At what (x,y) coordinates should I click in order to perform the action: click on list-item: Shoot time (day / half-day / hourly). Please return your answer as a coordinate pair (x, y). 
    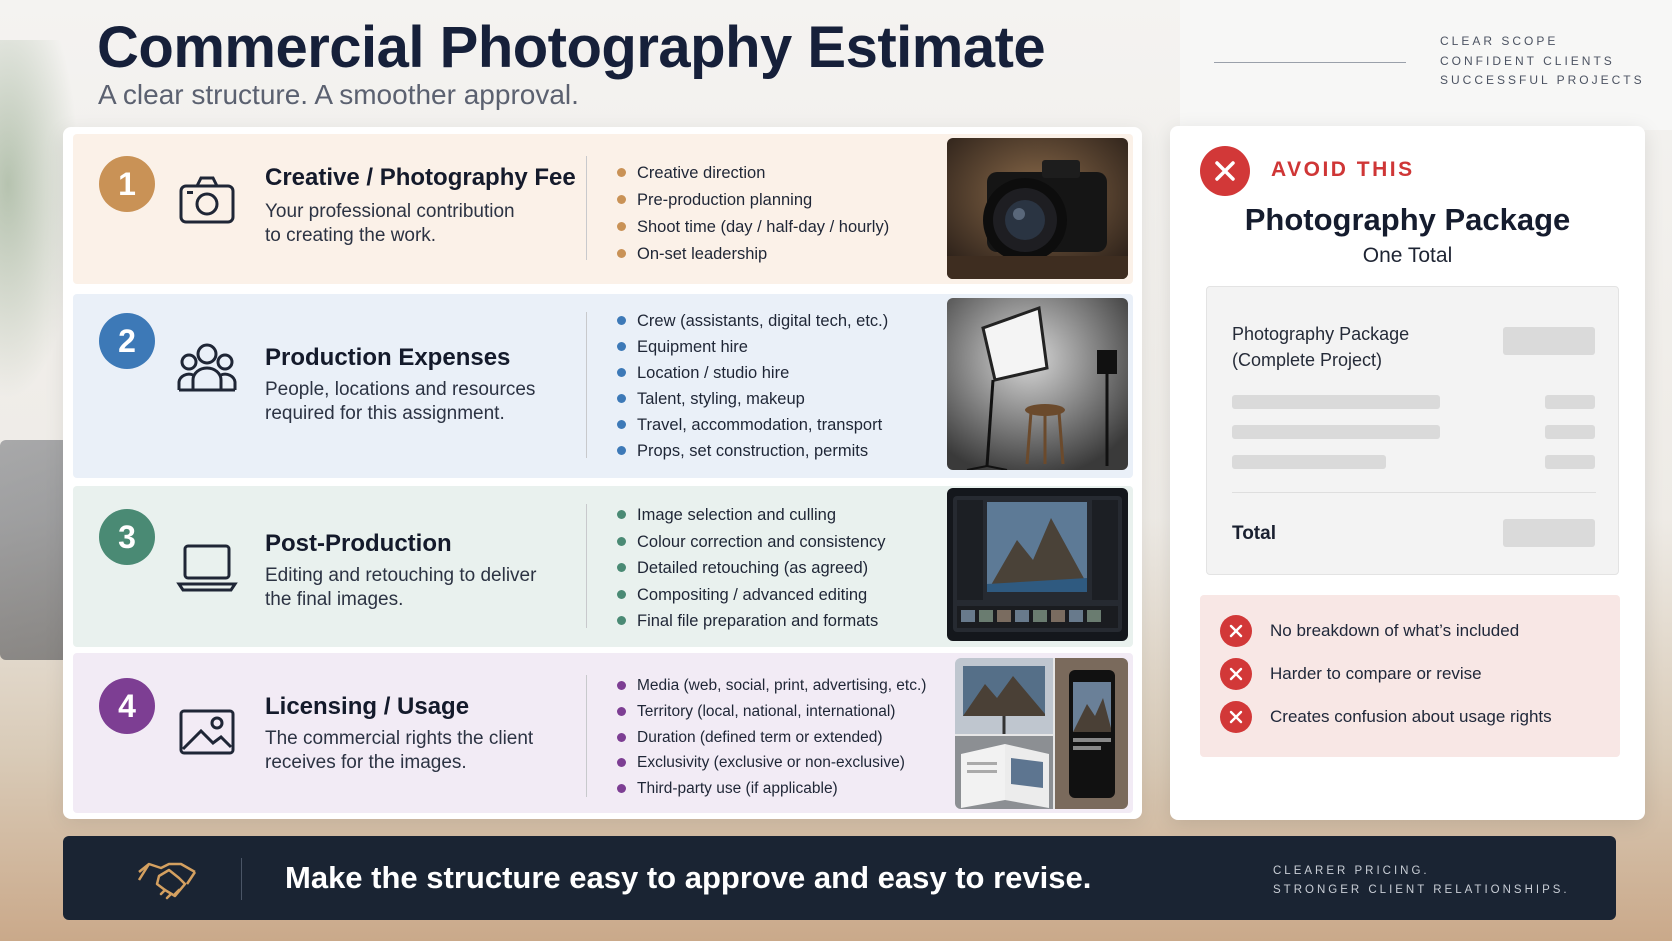
    Looking at the image, I should click on (751, 227).